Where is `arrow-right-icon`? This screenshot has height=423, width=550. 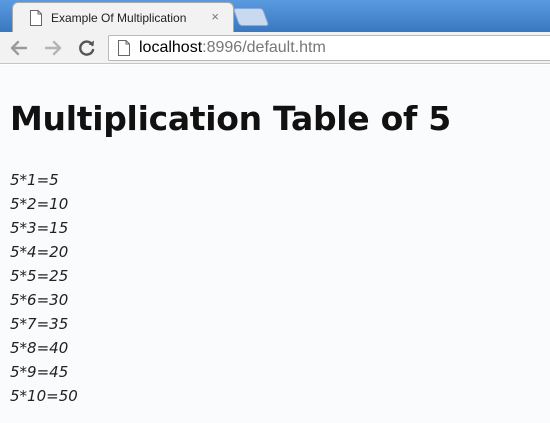 arrow-right-icon is located at coordinates (53, 48).